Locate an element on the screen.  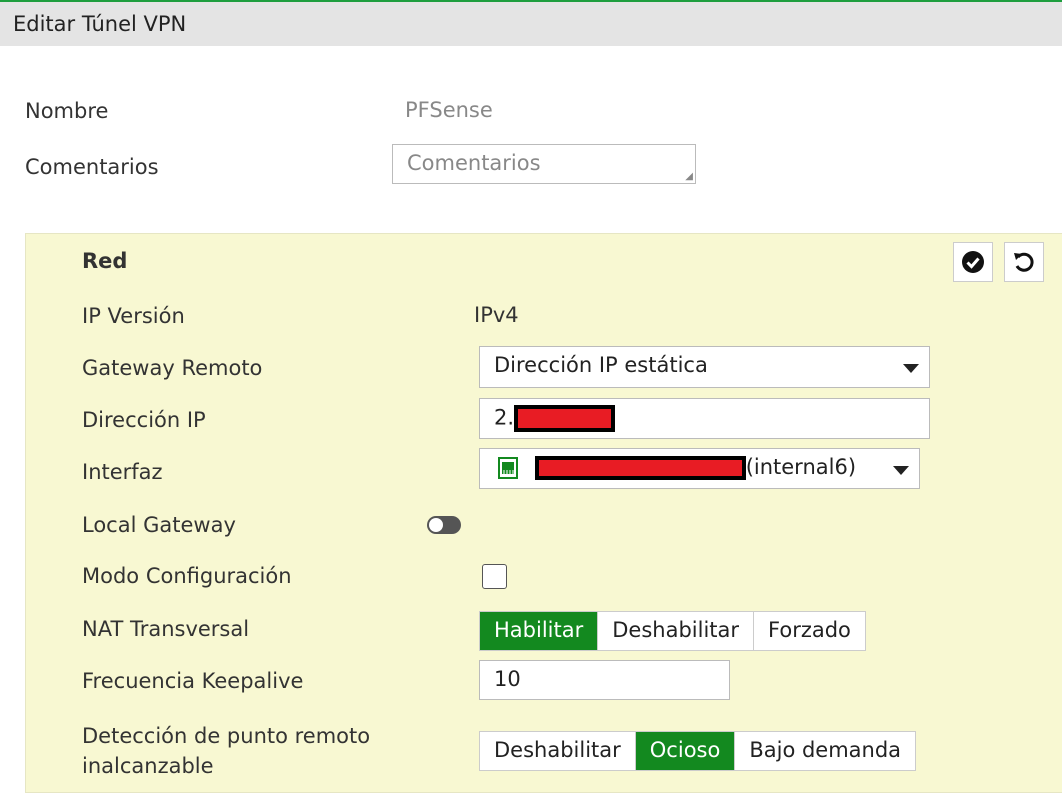
interface-value: (internal6) is located at coordinates (801, 467).